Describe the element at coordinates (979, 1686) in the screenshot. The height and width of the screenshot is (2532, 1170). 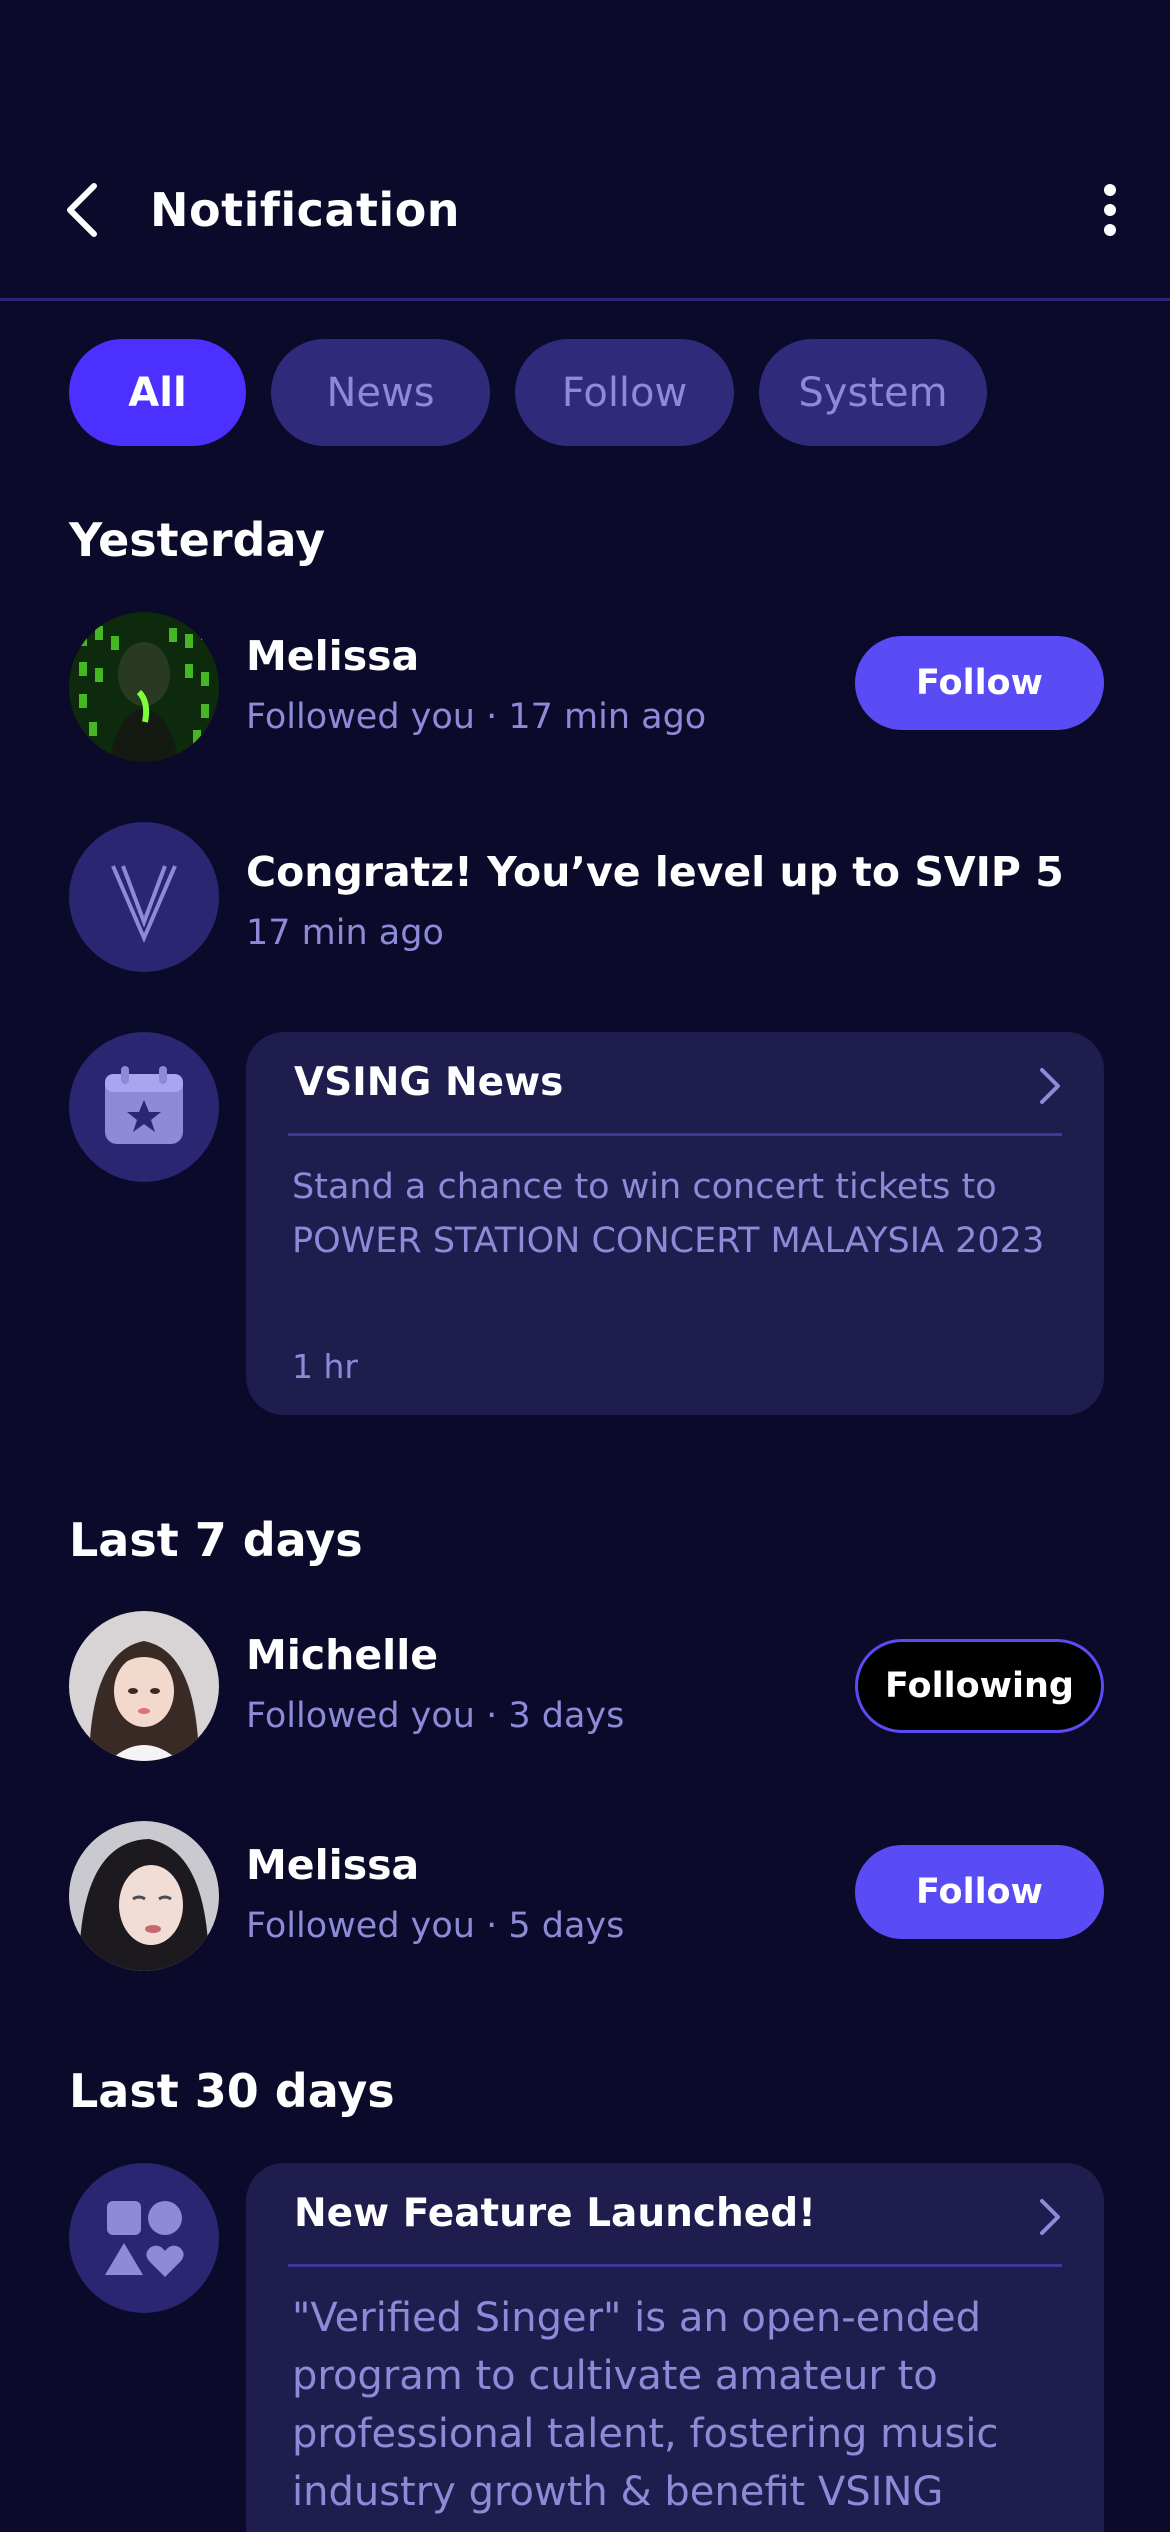
I see `following-button: Following` at that location.